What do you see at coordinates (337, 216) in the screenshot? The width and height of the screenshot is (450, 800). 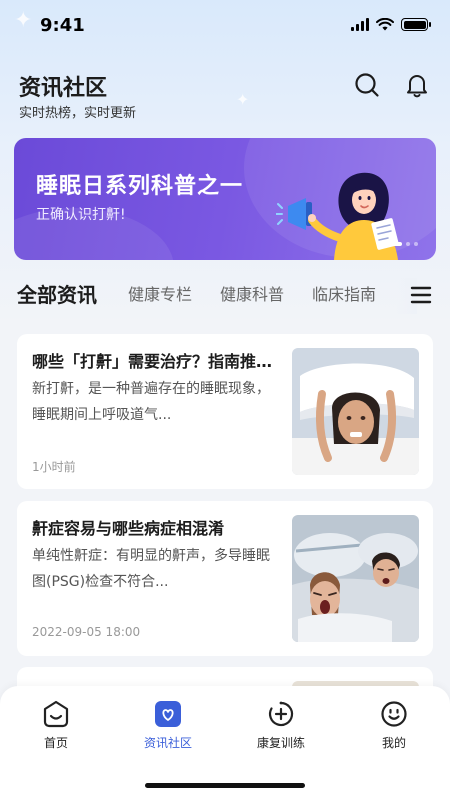 I see `megaphone-woman-illustration` at bounding box center [337, 216].